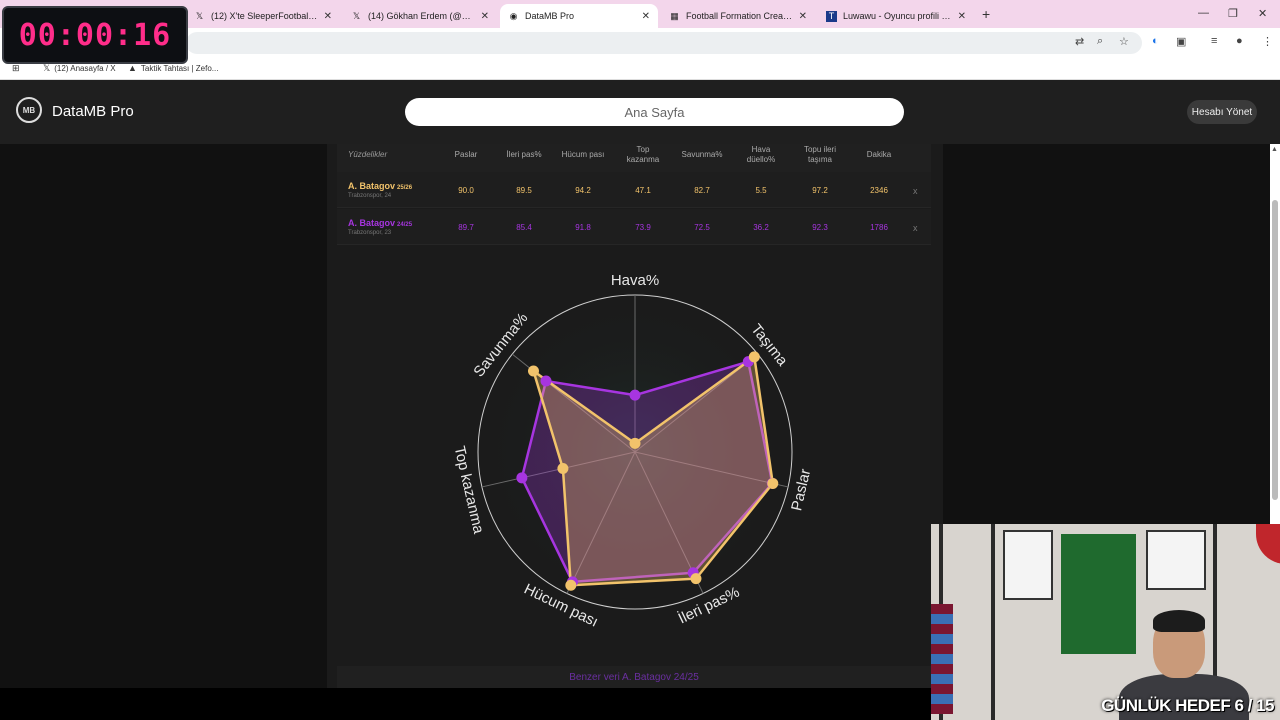  I want to click on address-bar-row, so click(640, 43).